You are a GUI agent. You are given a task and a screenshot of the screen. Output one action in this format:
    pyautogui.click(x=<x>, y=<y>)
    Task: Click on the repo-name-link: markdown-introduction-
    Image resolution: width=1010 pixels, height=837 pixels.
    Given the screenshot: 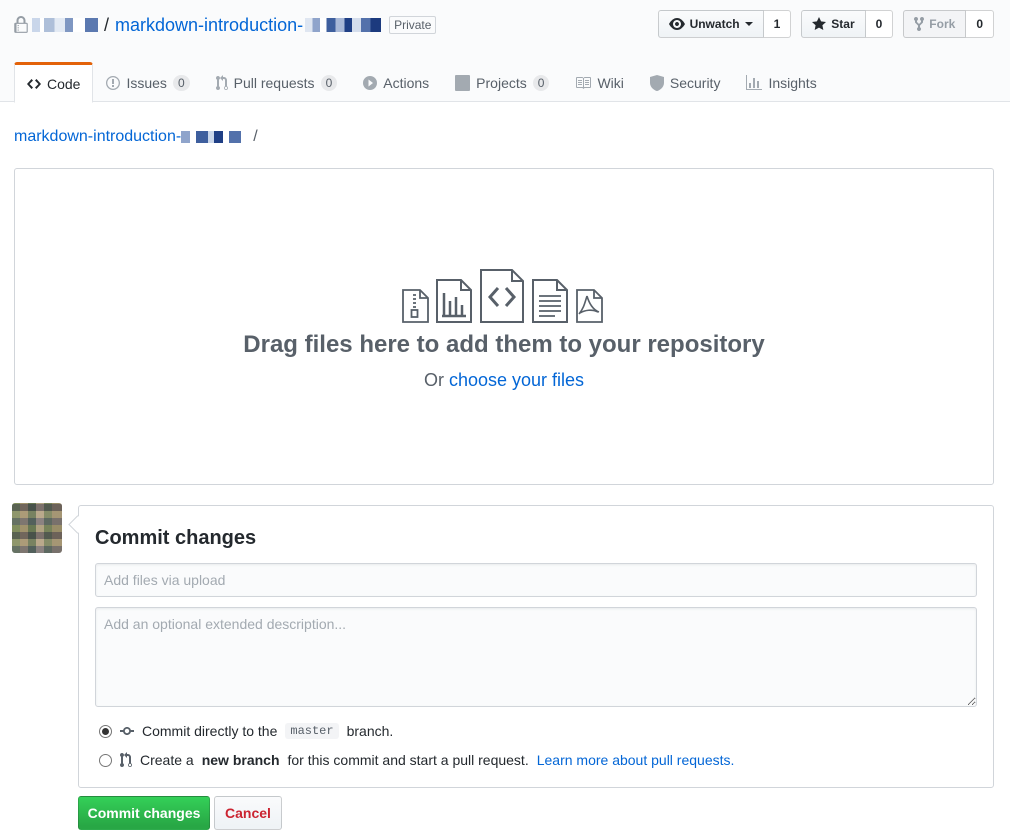 What is the action you would take?
    pyautogui.click(x=209, y=25)
    